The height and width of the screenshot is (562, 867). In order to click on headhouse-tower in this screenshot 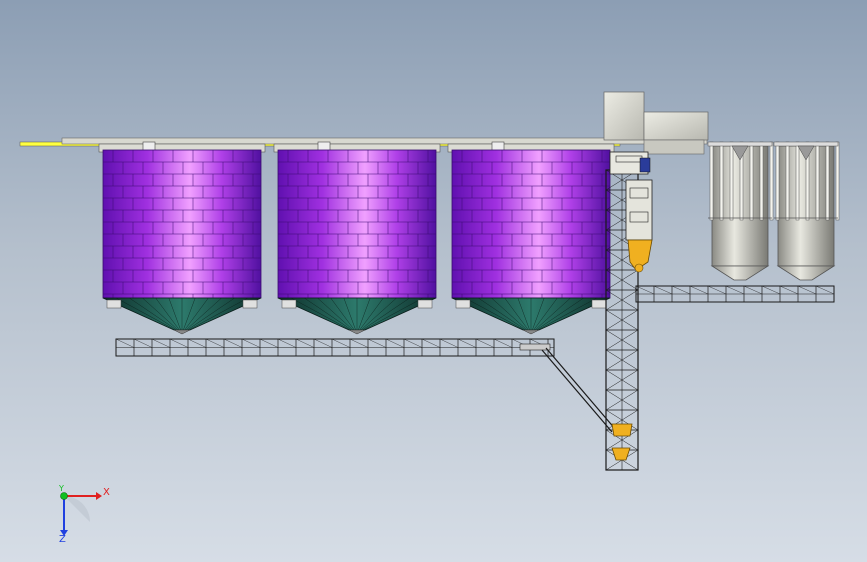, I will do `click(624, 116)`.